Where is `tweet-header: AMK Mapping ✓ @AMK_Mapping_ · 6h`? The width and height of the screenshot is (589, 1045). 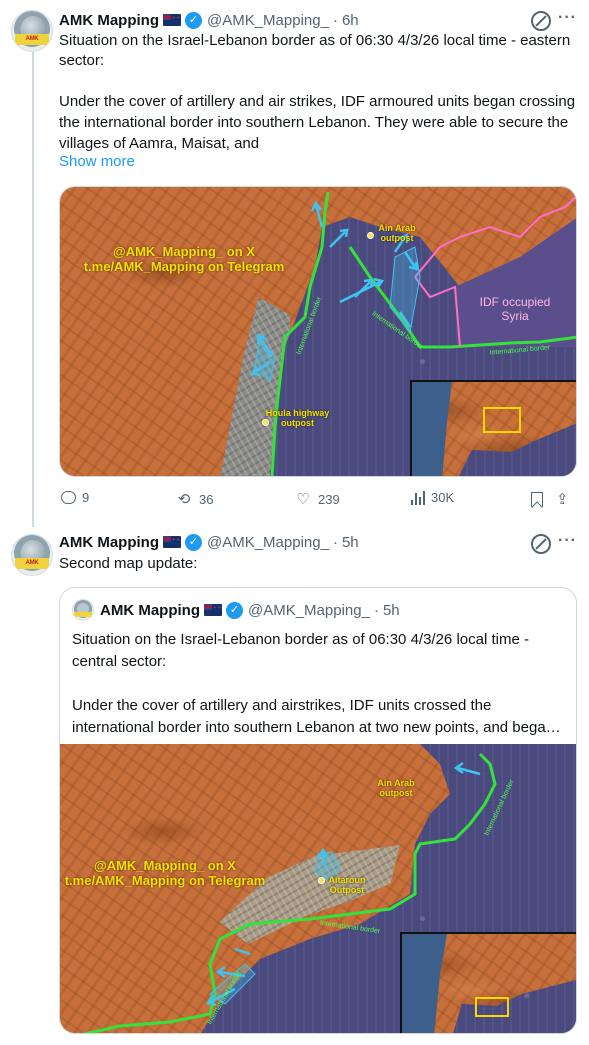 tweet-header: AMK Mapping ✓ @AMK_Mapping_ · 6h is located at coordinates (209, 20).